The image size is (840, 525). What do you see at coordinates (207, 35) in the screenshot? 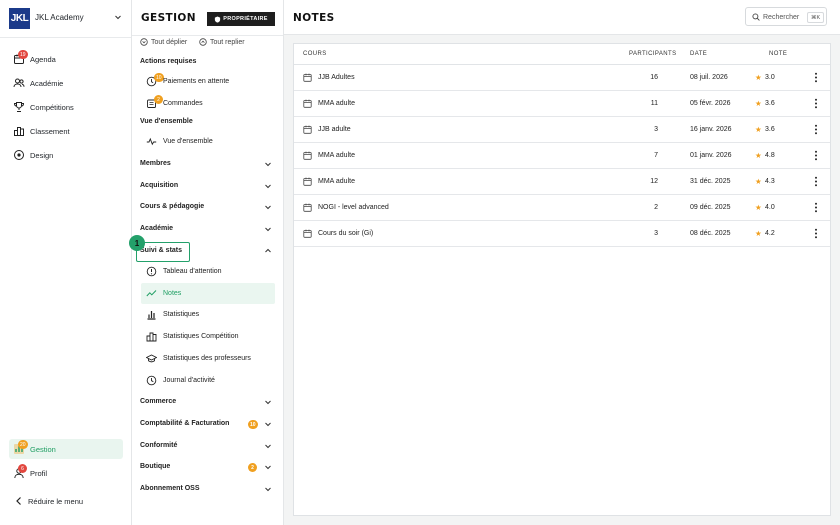
I see `divider` at bounding box center [207, 35].